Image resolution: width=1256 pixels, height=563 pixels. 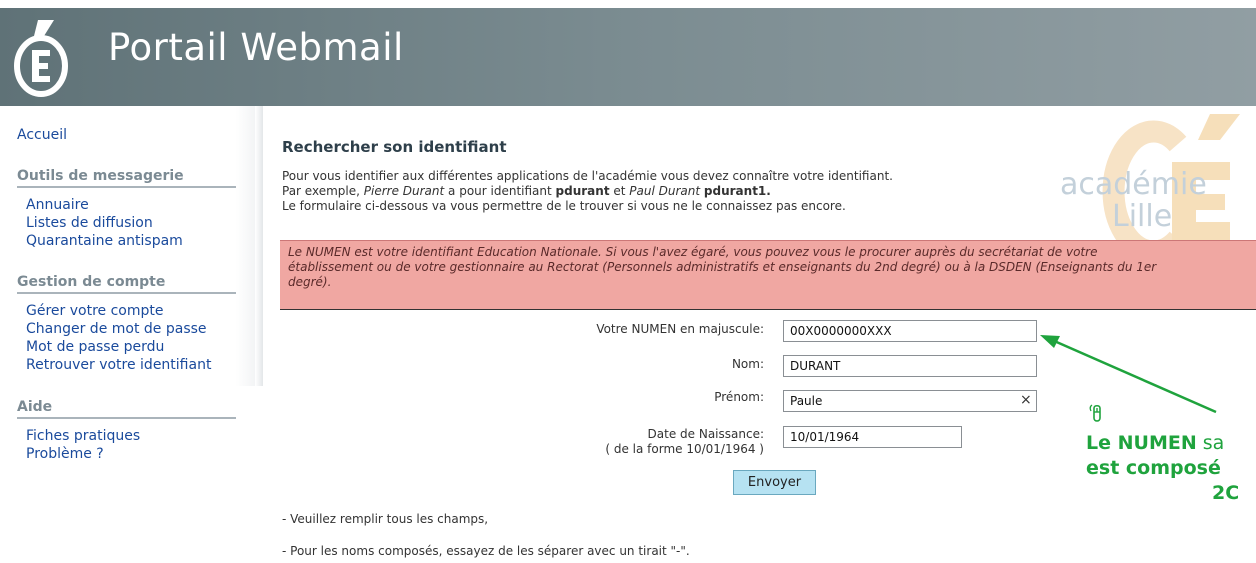 What do you see at coordinates (385, 519) in the screenshot?
I see `note-fill-all-fields: - Veuillez remplir tous les champs,` at bounding box center [385, 519].